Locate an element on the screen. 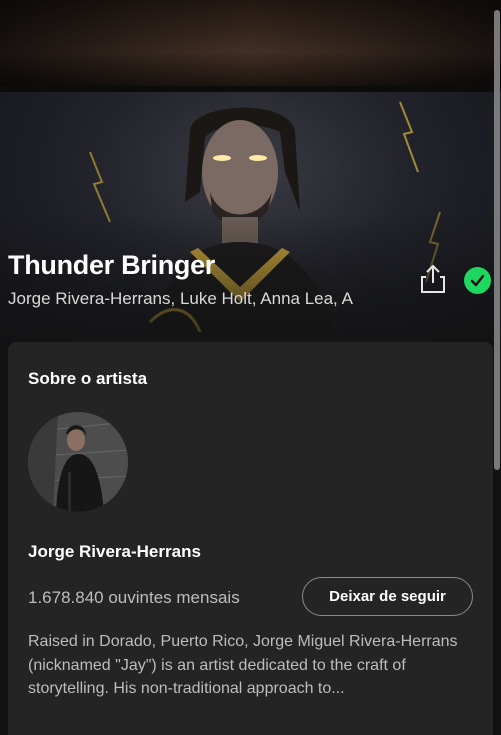 The width and height of the screenshot is (501, 735). artist-photo is located at coordinates (78, 462).